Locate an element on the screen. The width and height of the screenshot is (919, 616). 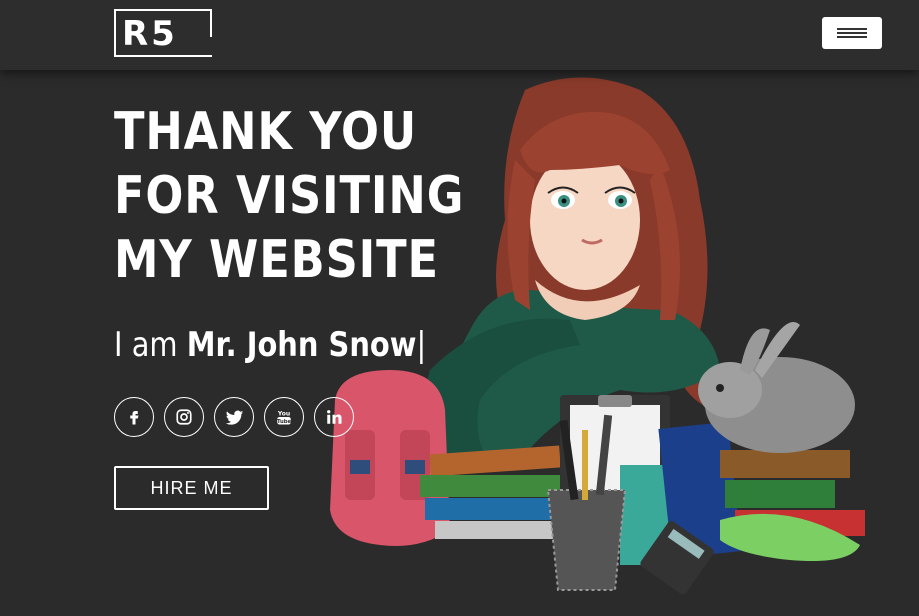
owner-name: Mr. John Snow is located at coordinates (301, 345).